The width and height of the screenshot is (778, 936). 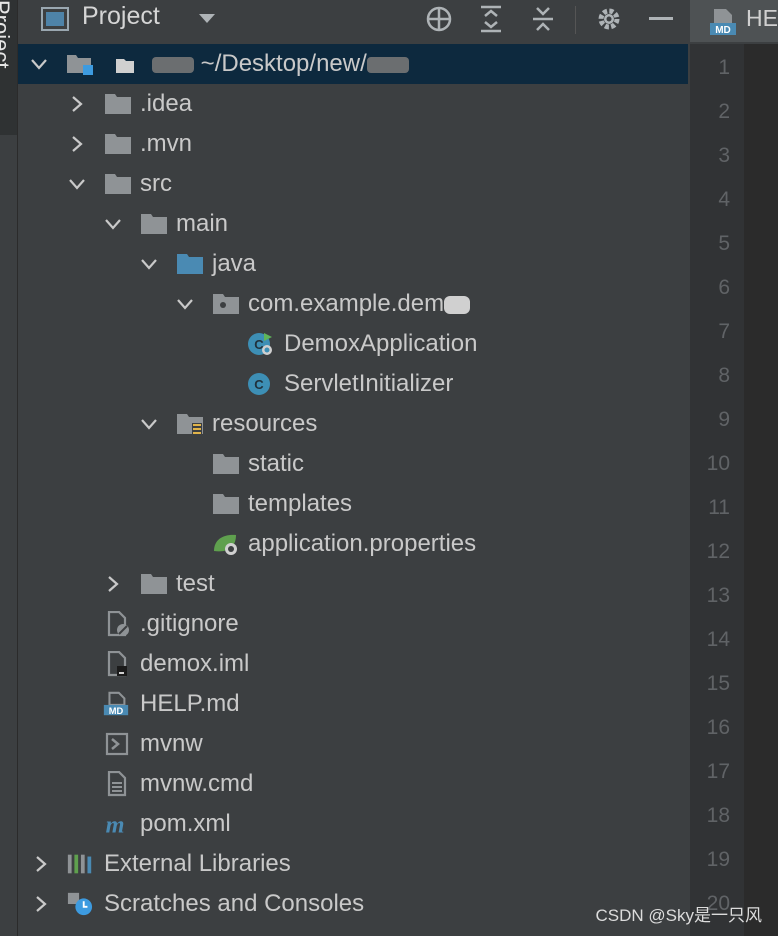 I want to click on tree-row-external-libraries: External Libraries, so click(x=353, y=864).